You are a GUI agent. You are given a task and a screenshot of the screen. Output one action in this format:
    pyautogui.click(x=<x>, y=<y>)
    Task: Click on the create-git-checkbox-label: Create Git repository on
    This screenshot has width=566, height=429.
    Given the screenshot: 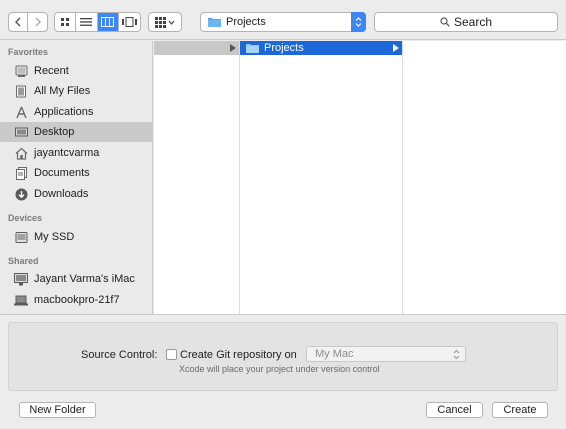 What is the action you would take?
    pyautogui.click(x=238, y=355)
    